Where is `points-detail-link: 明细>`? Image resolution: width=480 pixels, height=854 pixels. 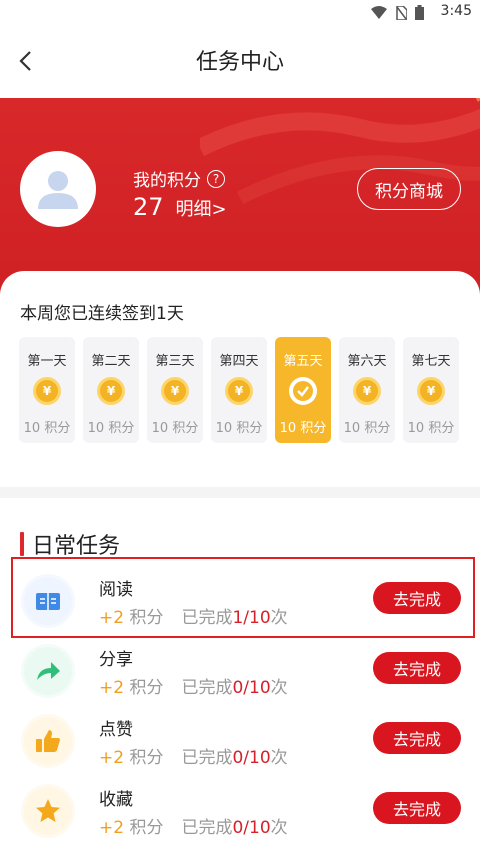
points-detail-link: 明细> is located at coordinates (201, 208).